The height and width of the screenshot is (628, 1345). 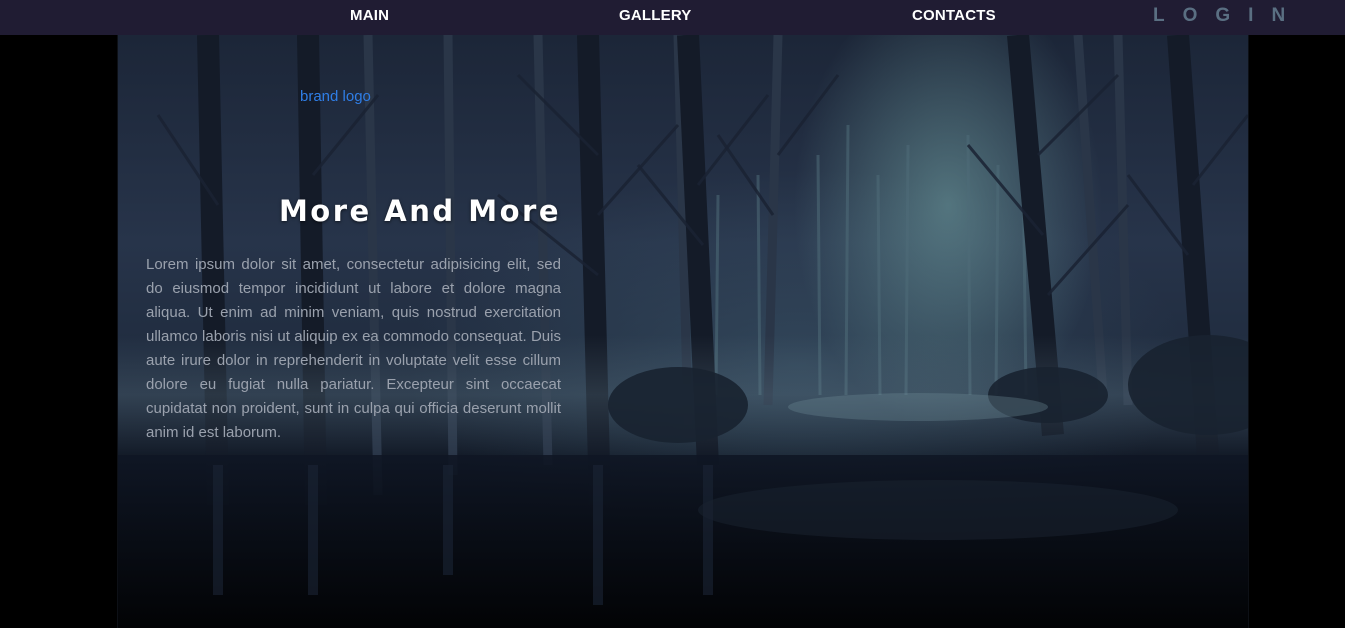 I want to click on login-link: LOGIN, so click(x=1228, y=16).